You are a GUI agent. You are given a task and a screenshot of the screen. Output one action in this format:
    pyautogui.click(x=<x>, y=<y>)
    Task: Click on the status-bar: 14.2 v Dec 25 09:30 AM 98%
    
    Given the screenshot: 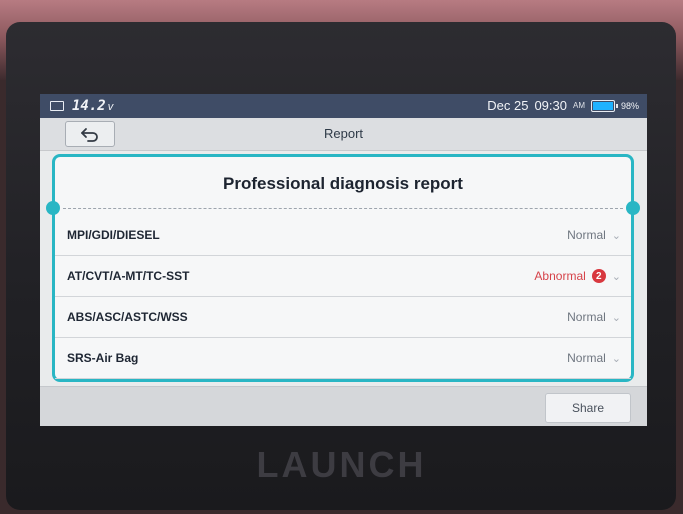 What is the action you would take?
    pyautogui.click(x=343, y=106)
    